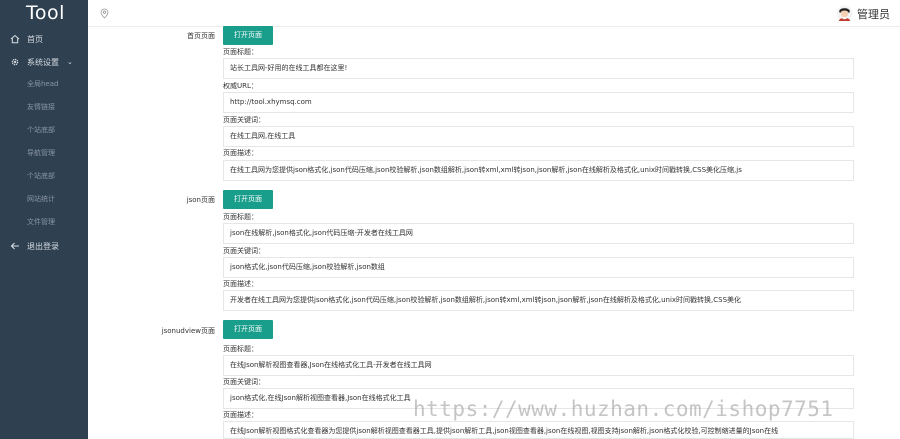 This screenshot has width=900, height=439. What do you see at coordinates (538, 68) in the screenshot?
I see `page-title-field-home: 站长工具网-好用的在线工具都在这里!` at bounding box center [538, 68].